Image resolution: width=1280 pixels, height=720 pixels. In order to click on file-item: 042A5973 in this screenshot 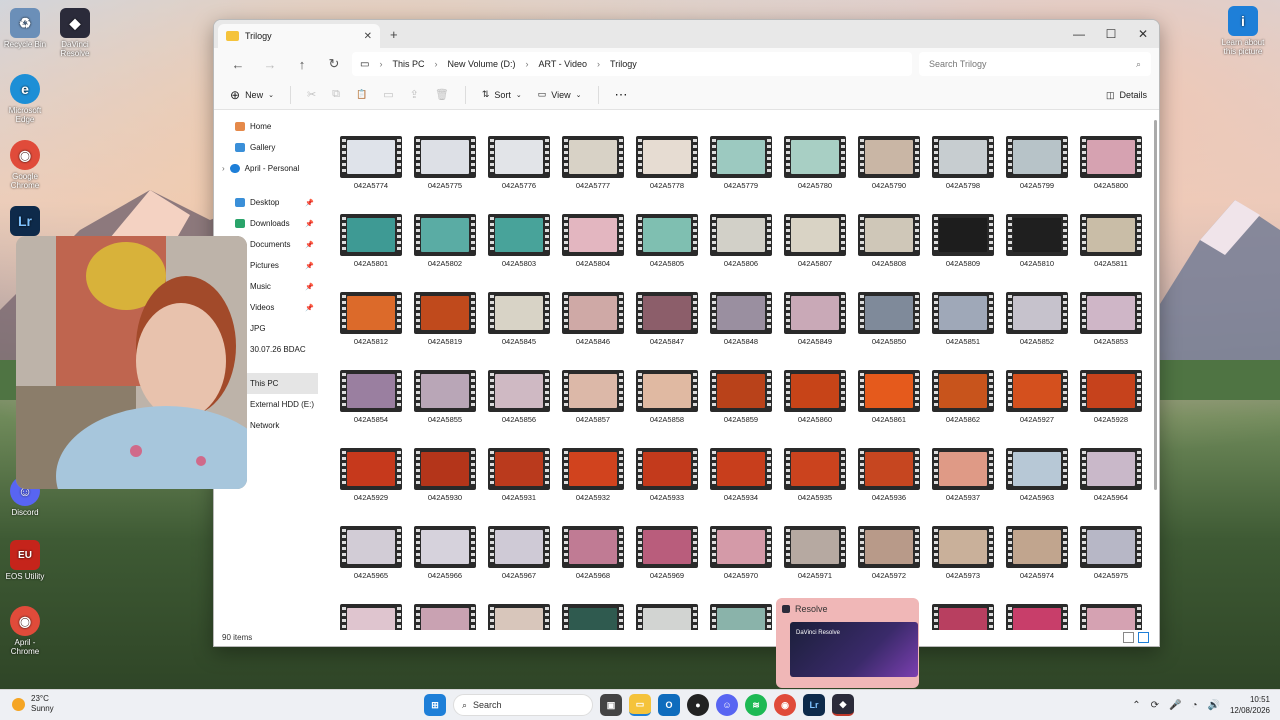, I will do `click(963, 565)`.